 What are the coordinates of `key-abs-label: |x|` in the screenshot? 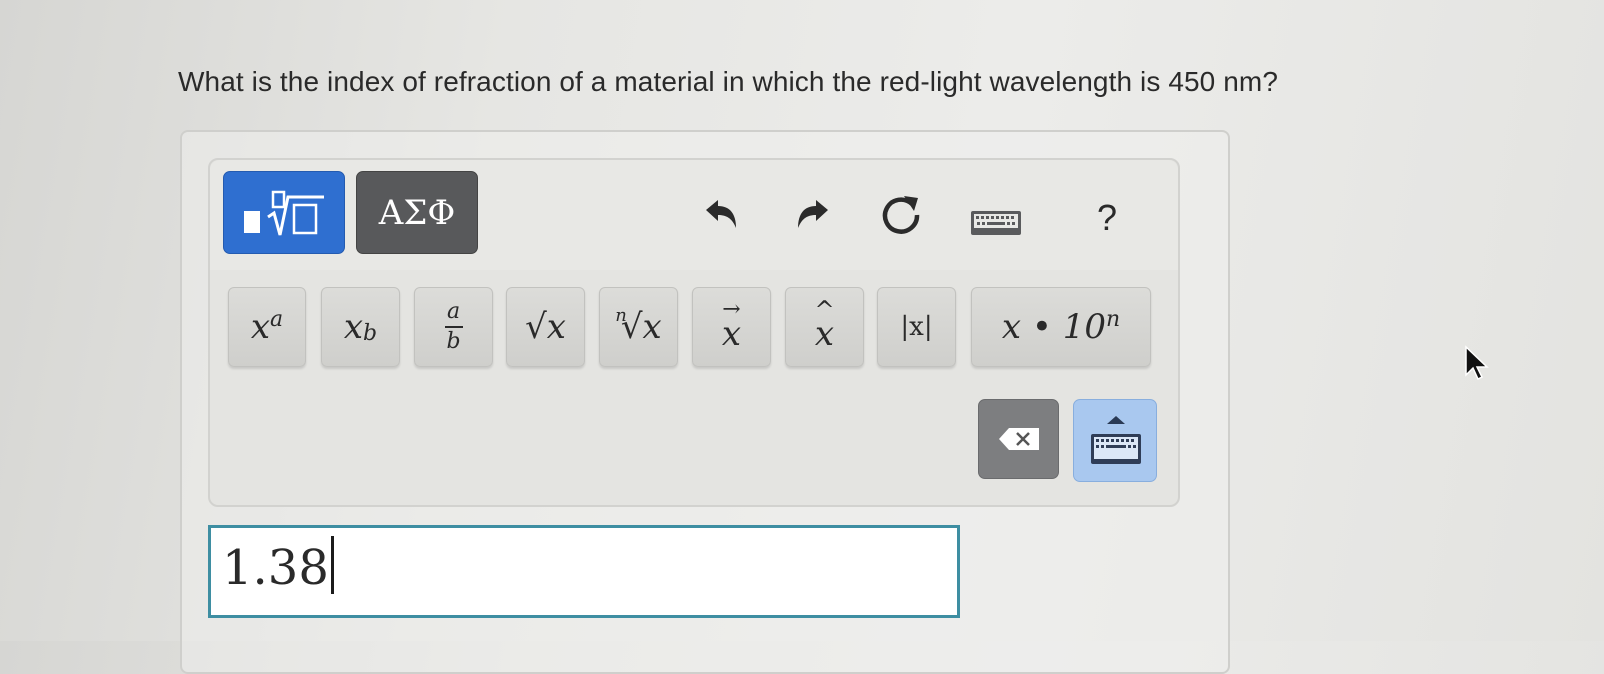 It's located at (916, 327).